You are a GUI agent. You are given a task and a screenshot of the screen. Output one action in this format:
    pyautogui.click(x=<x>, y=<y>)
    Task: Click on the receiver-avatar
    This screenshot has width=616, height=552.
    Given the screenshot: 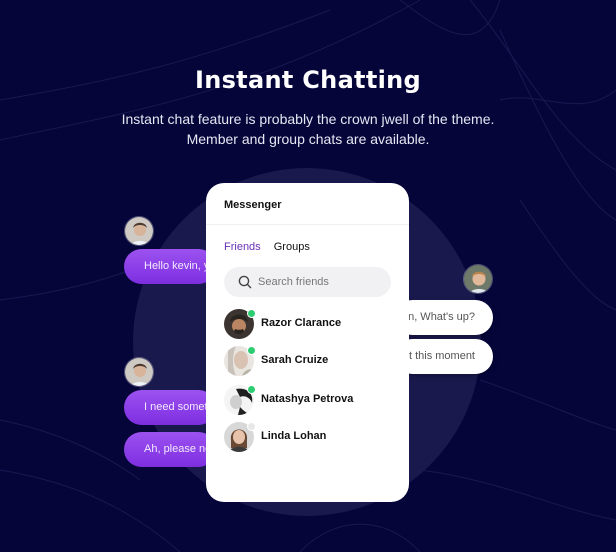 What is the action you would take?
    pyautogui.click(x=478, y=279)
    